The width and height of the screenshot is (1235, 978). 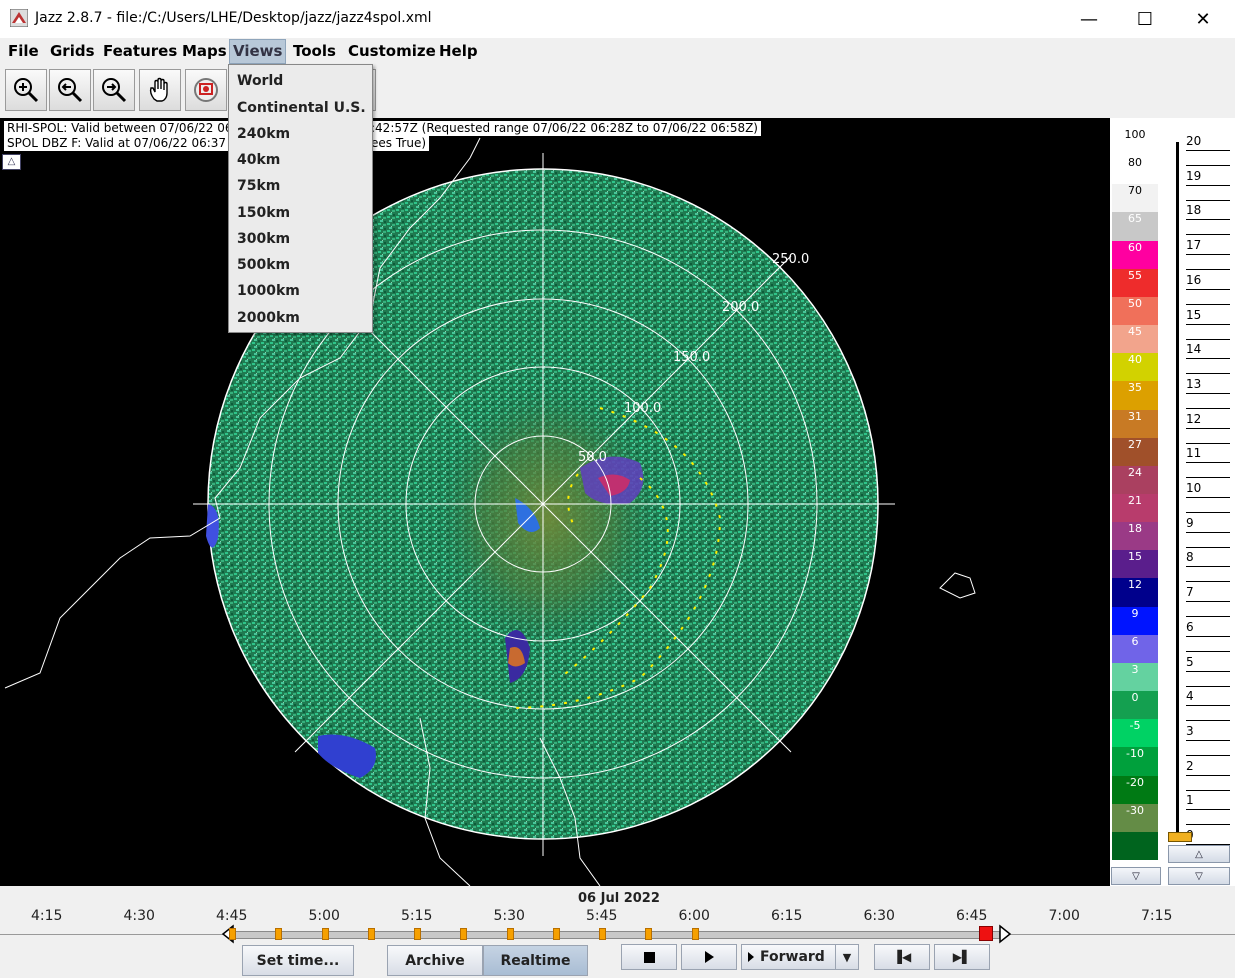 I want to click on realtime-button: Realtime, so click(x=535, y=960).